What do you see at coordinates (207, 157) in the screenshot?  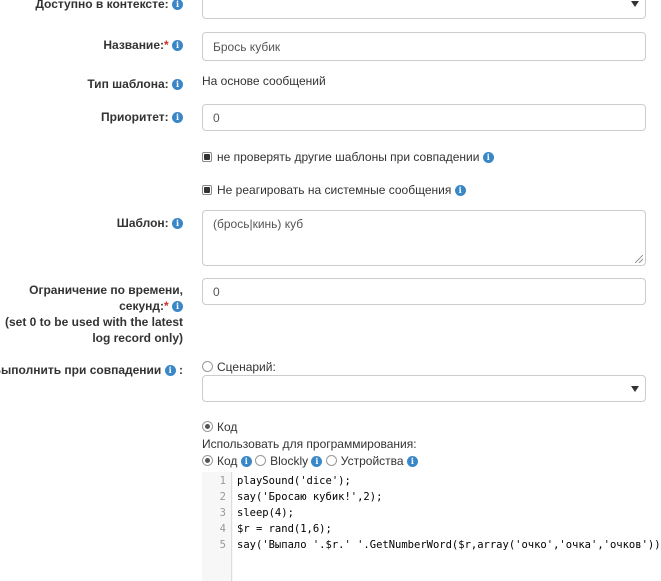 I see `no-check-other-templates-checkbox` at bounding box center [207, 157].